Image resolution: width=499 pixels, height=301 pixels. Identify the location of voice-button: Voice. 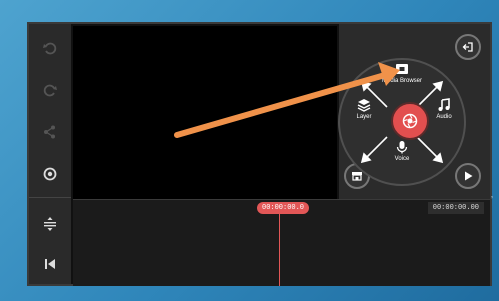
(402, 151).